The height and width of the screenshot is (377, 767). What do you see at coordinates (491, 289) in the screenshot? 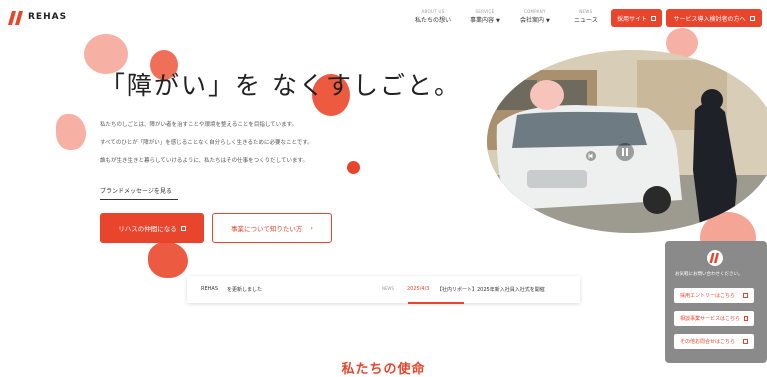
I see `news-title: 【社内リポート】2025年新入社員入社式を開催` at bounding box center [491, 289].